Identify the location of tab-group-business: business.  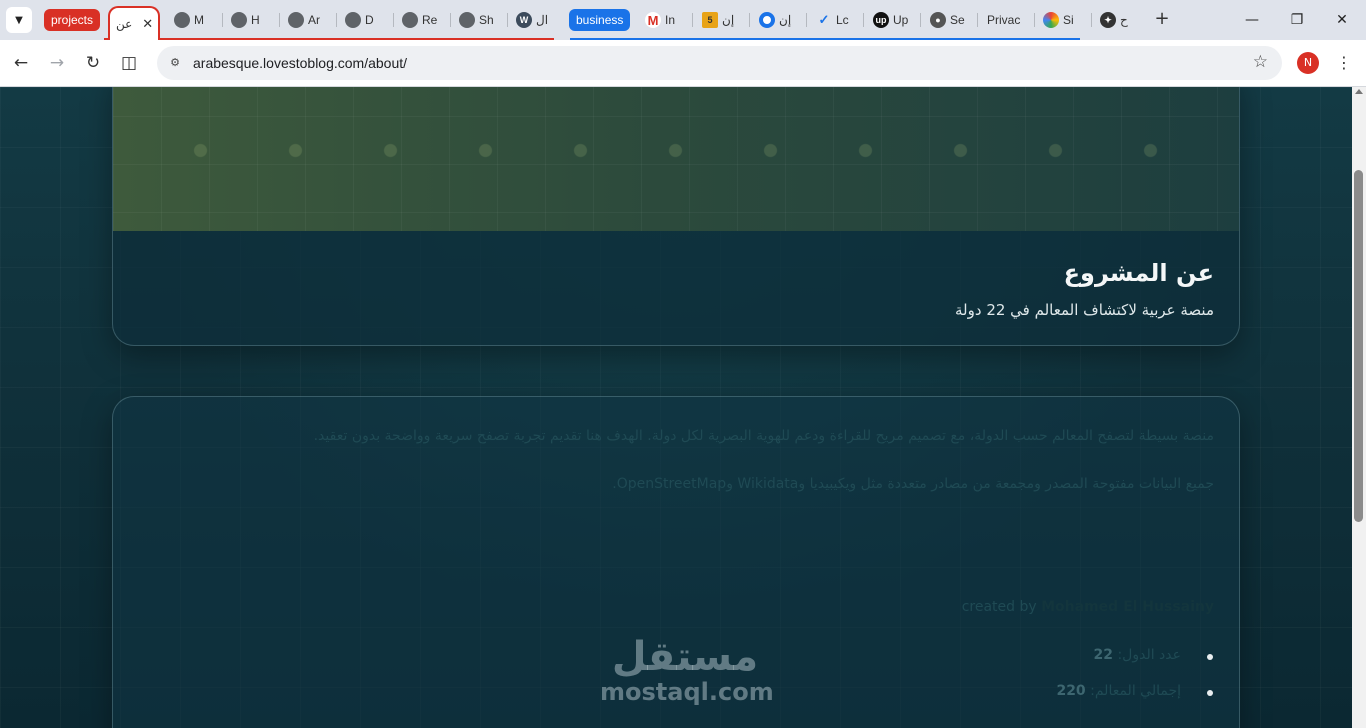
(600, 20).